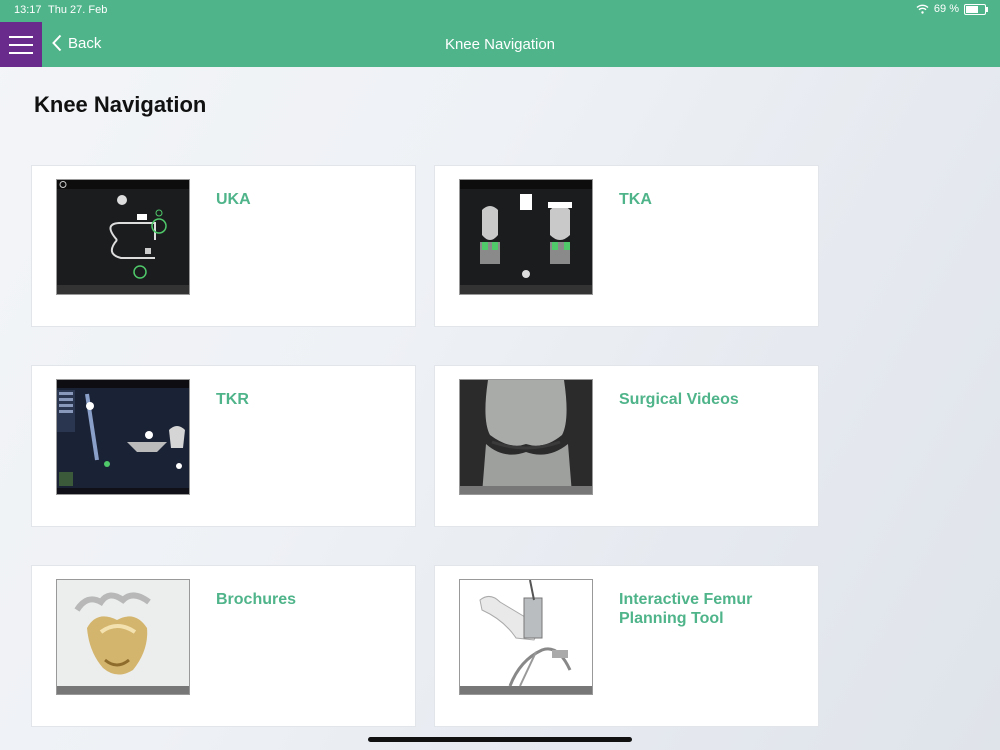  I want to click on nav-title: Knee Navigation, so click(500, 44).